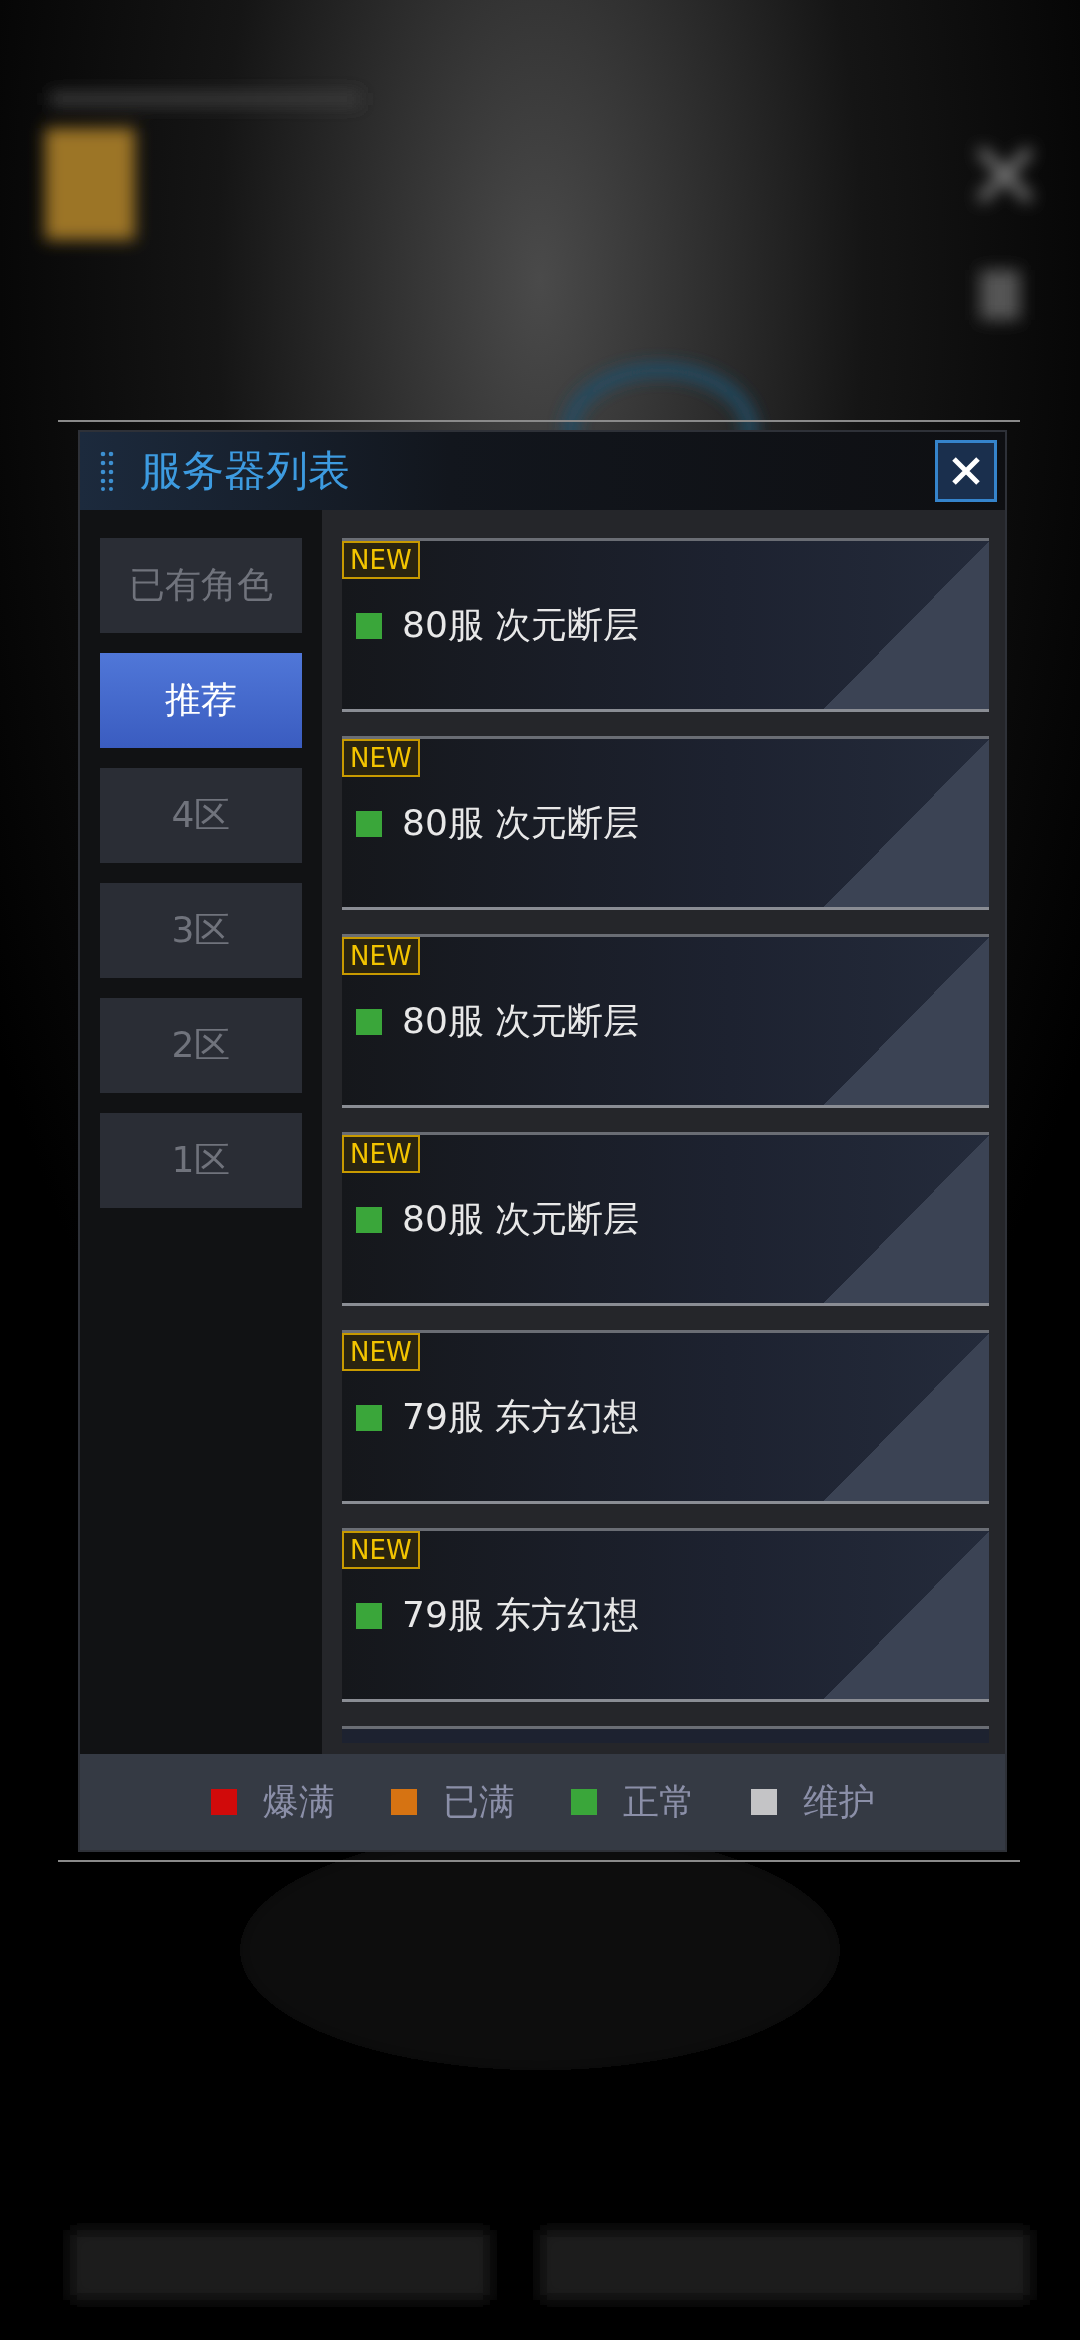  I want to click on legend-label: 已满, so click(478, 1801).